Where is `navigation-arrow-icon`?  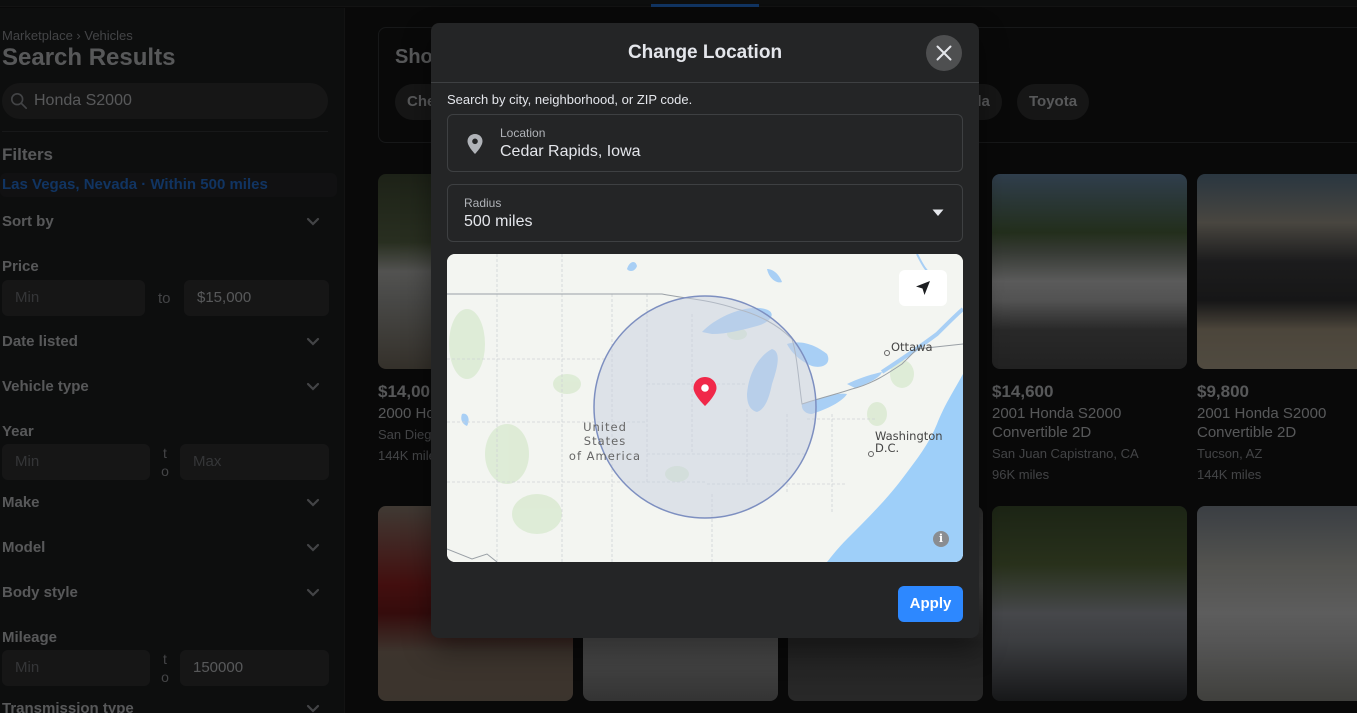
navigation-arrow-icon is located at coordinates (923, 288).